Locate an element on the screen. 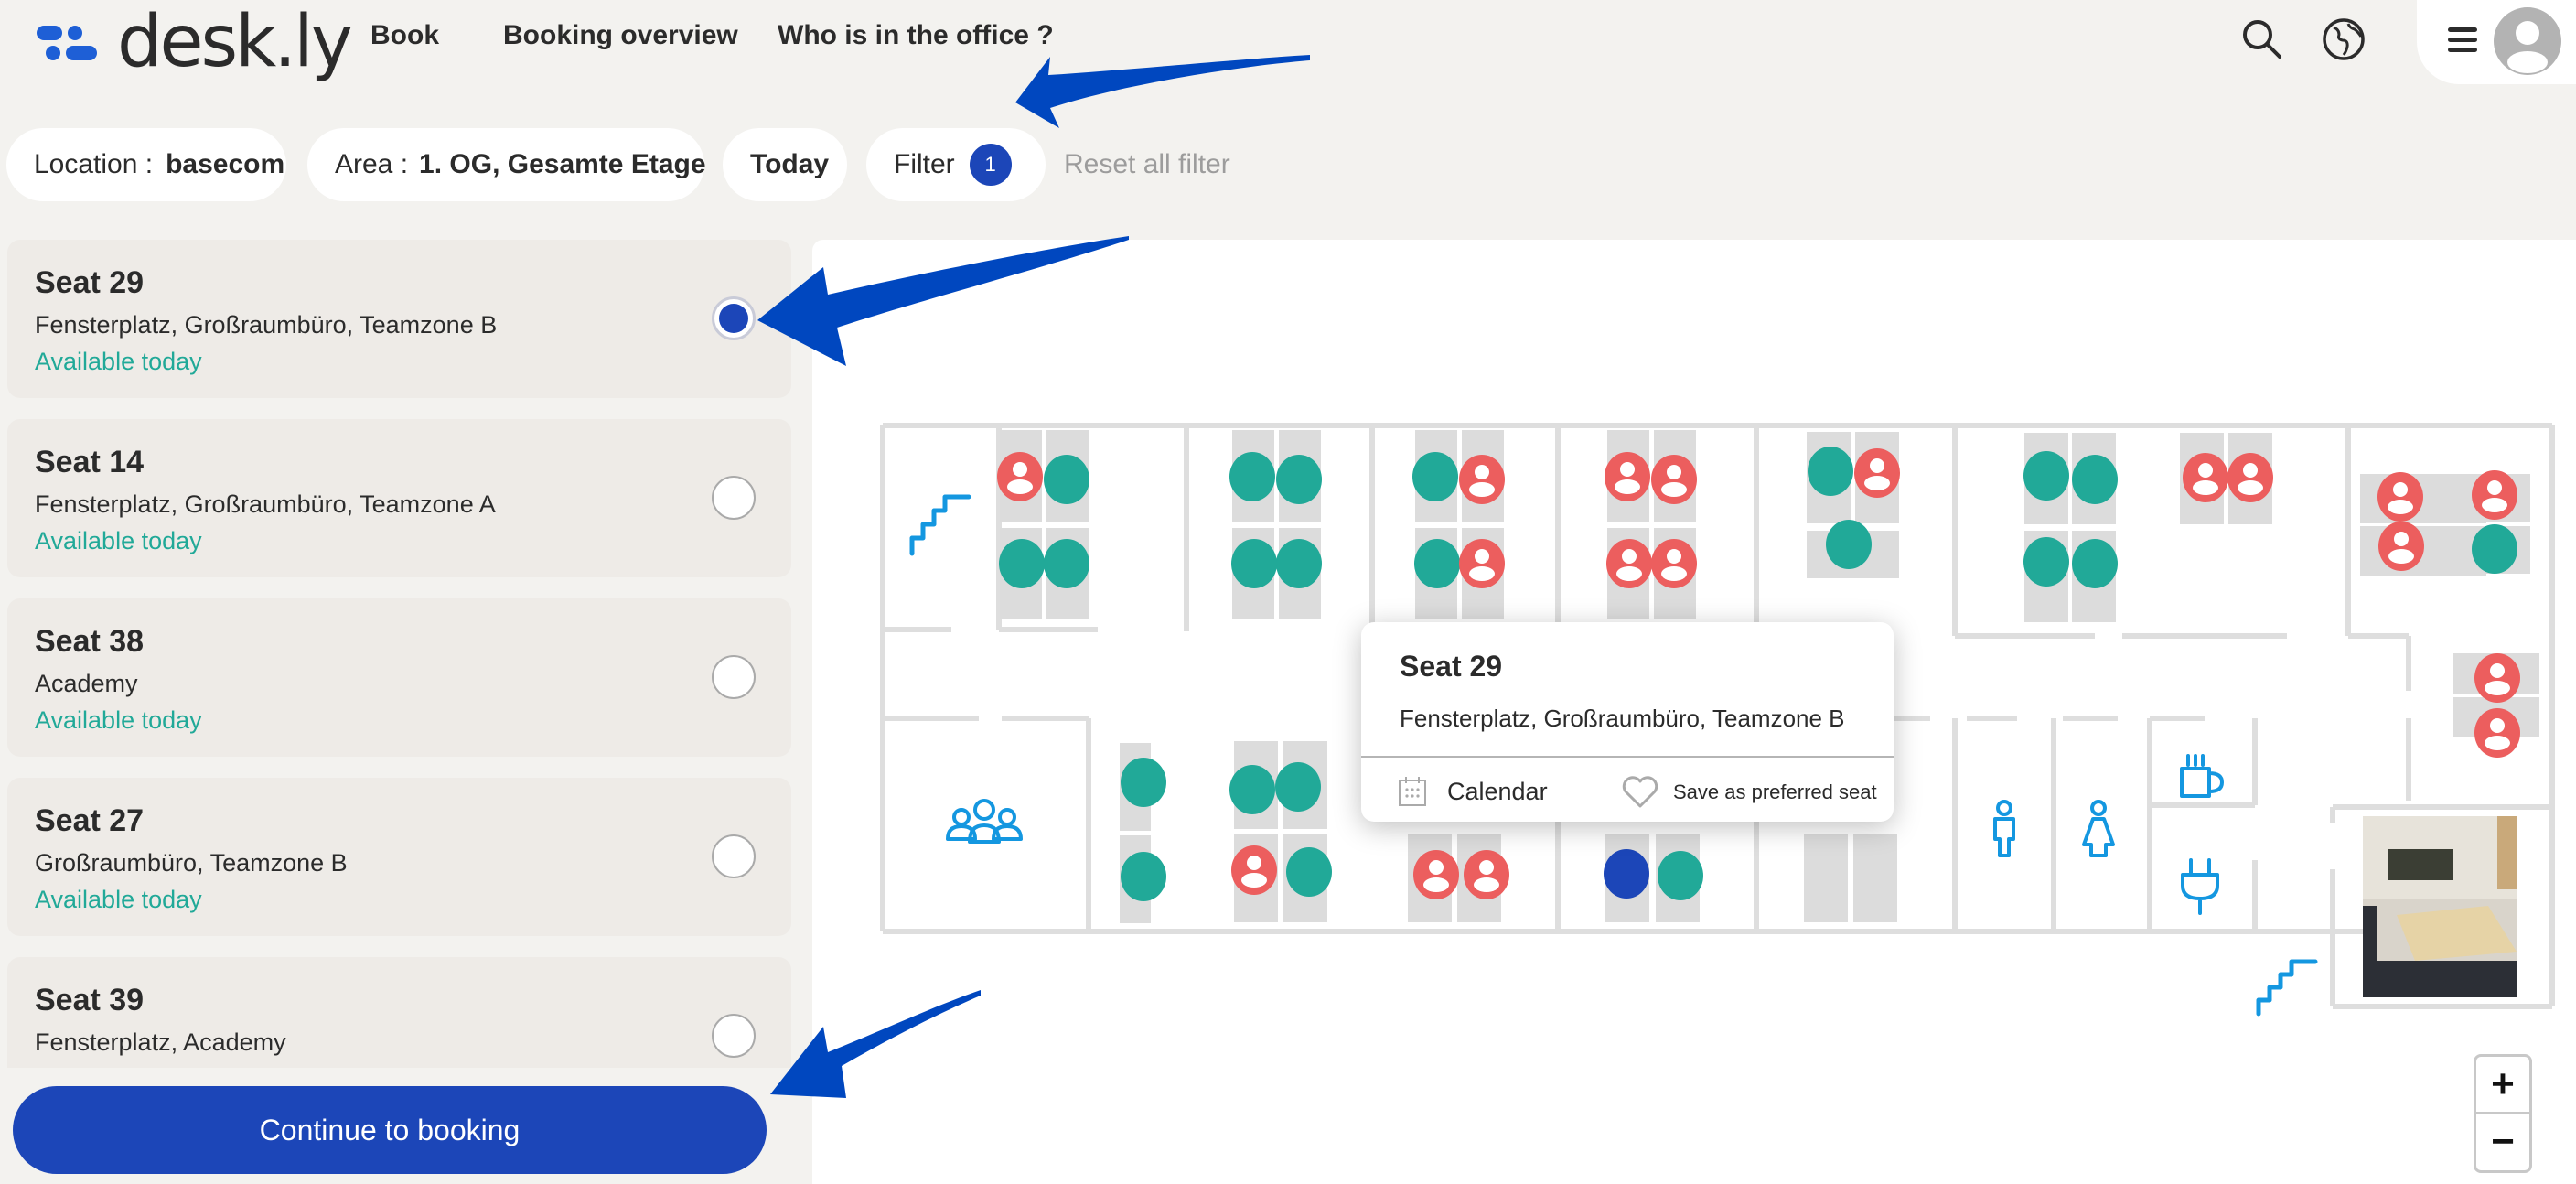 The image size is (2576, 1184). seat-description: Academy is located at coordinates (87, 684).